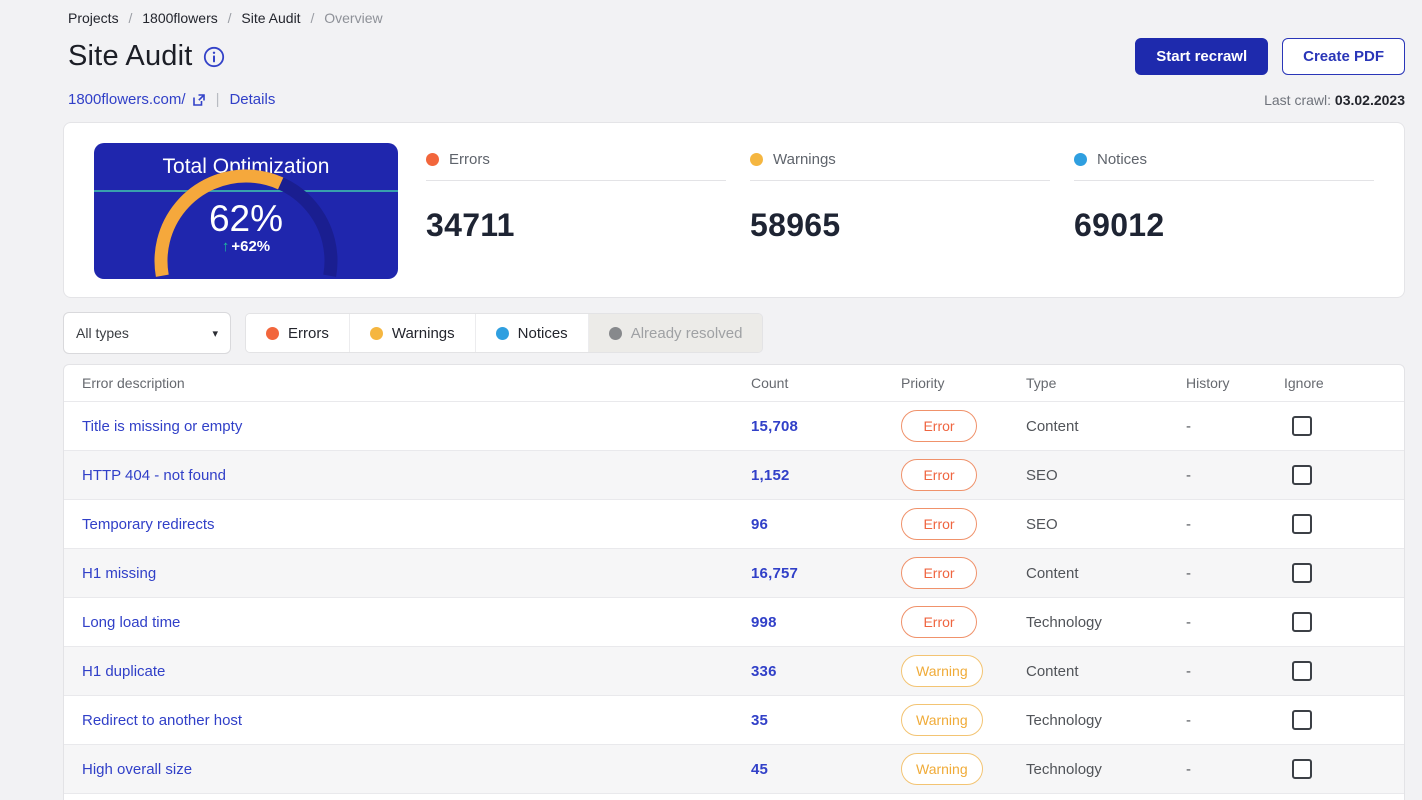  What do you see at coordinates (102, 333) in the screenshot?
I see `type-filter-value: All types` at bounding box center [102, 333].